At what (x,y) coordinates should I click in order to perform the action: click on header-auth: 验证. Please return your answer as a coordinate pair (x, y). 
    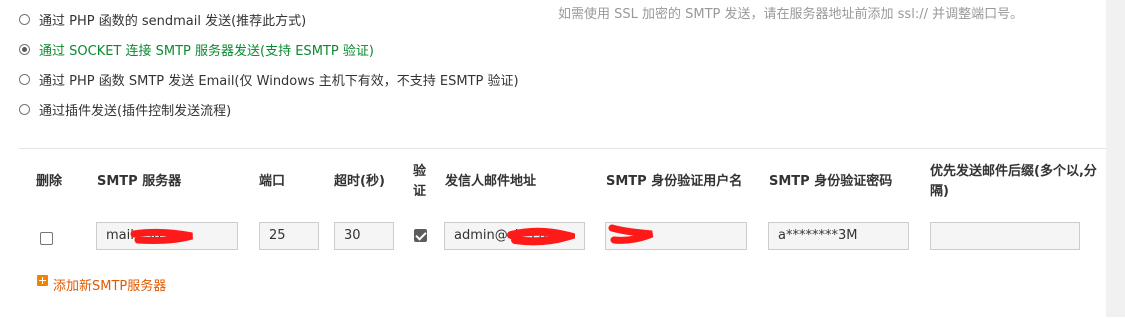
    Looking at the image, I should click on (420, 181).